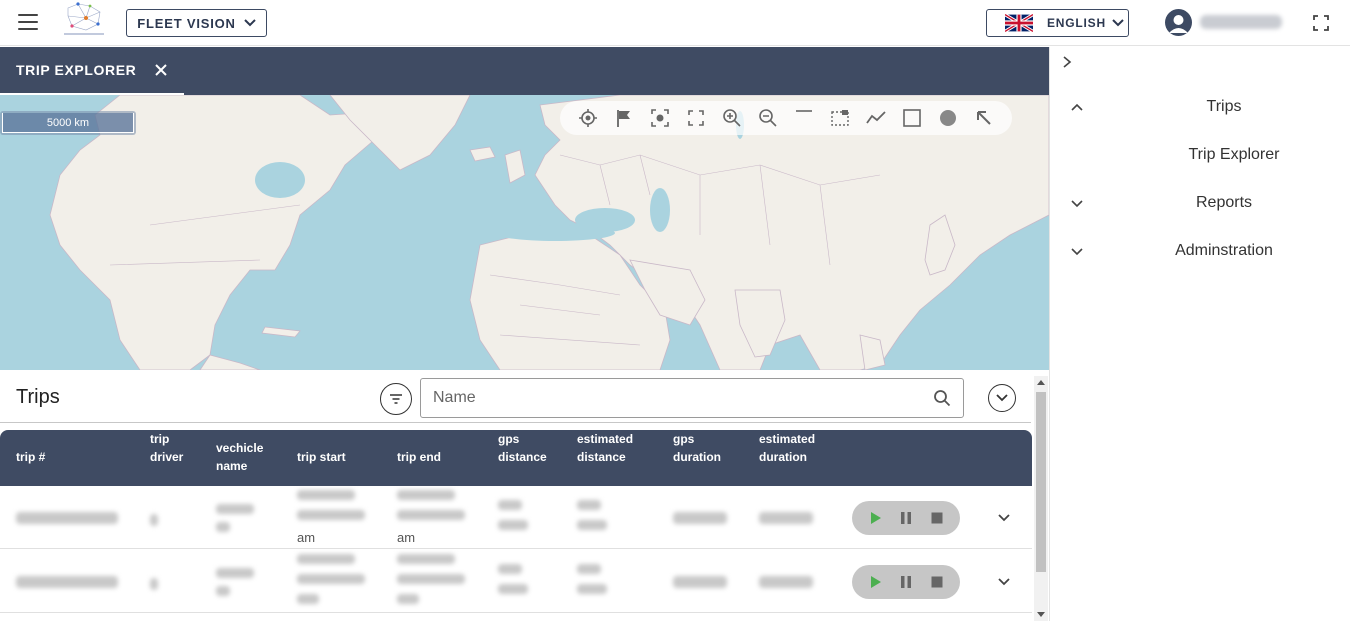 Image resolution: width=1350 pixels, height=621 pixels. I want to click on top-bar: FLEET VISION ENGLISH, so click(675, 23).